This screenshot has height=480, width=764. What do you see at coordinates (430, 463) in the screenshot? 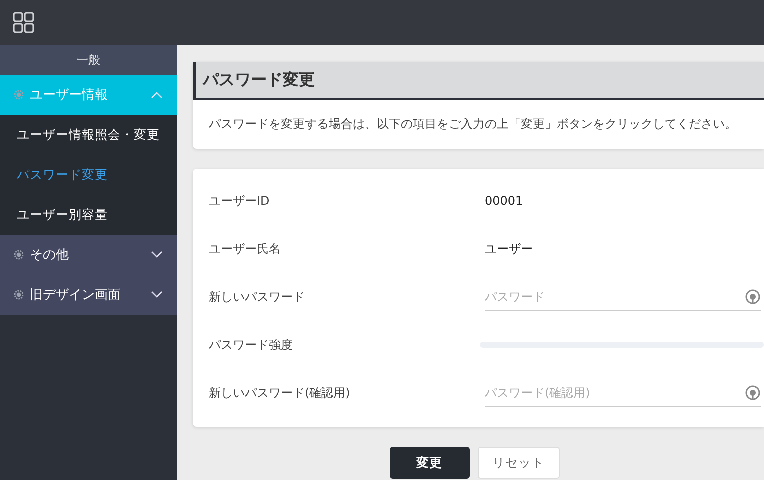
I see `submit-button: 変更` at bounding box center [430, 463].